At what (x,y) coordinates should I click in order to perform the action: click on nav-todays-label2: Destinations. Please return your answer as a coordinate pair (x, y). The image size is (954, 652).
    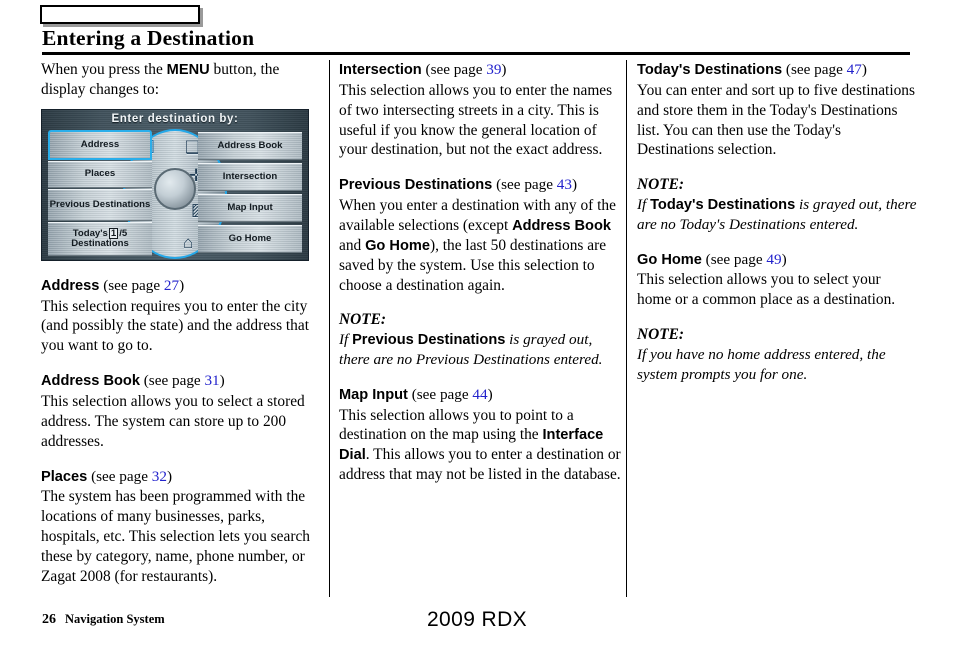
    Looking at the image, I should click on (100, 244).